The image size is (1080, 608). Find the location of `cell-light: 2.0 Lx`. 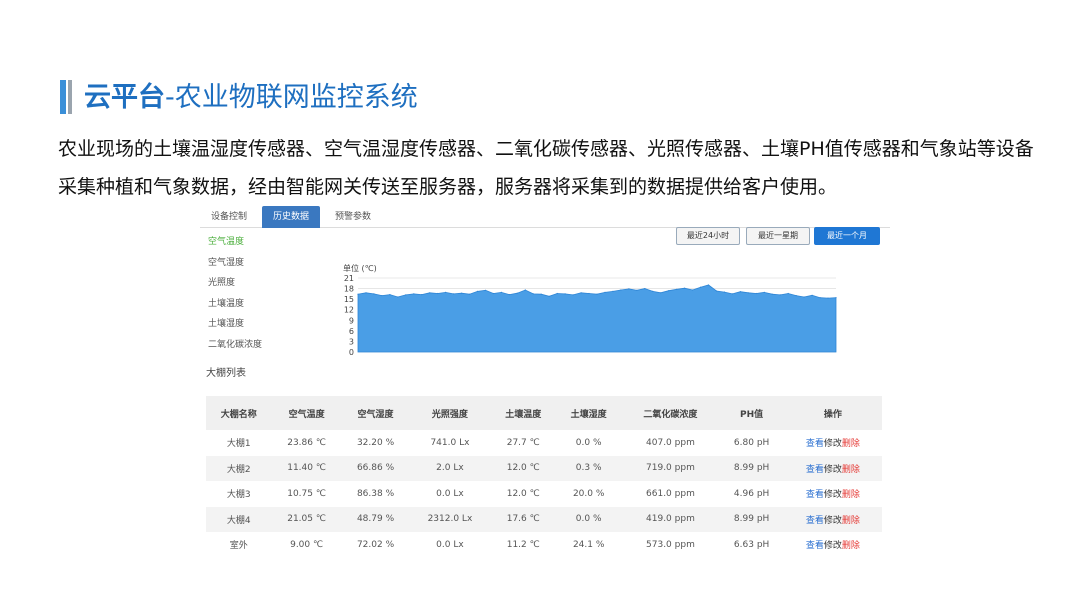

cell-light: 2.0 Lx is located at coordinates (450, 468).